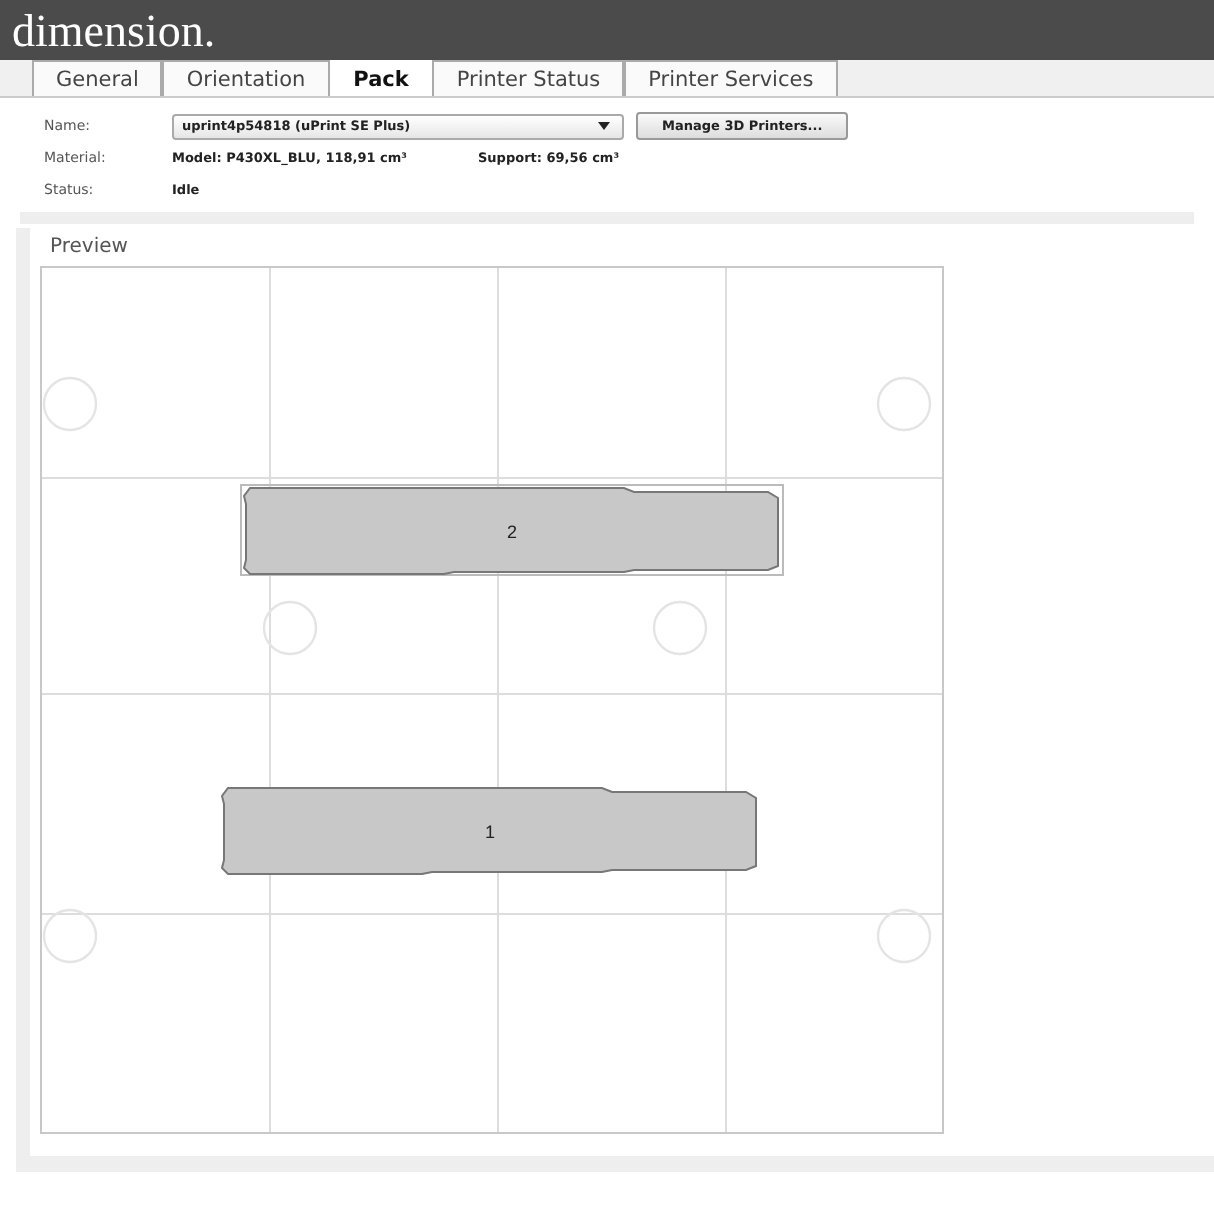 The image size is (1214, 1214). What do you see at coordinates (512, 530) in the screenshot?
I see `part-shape: 2` at bounding box center [512, 530].